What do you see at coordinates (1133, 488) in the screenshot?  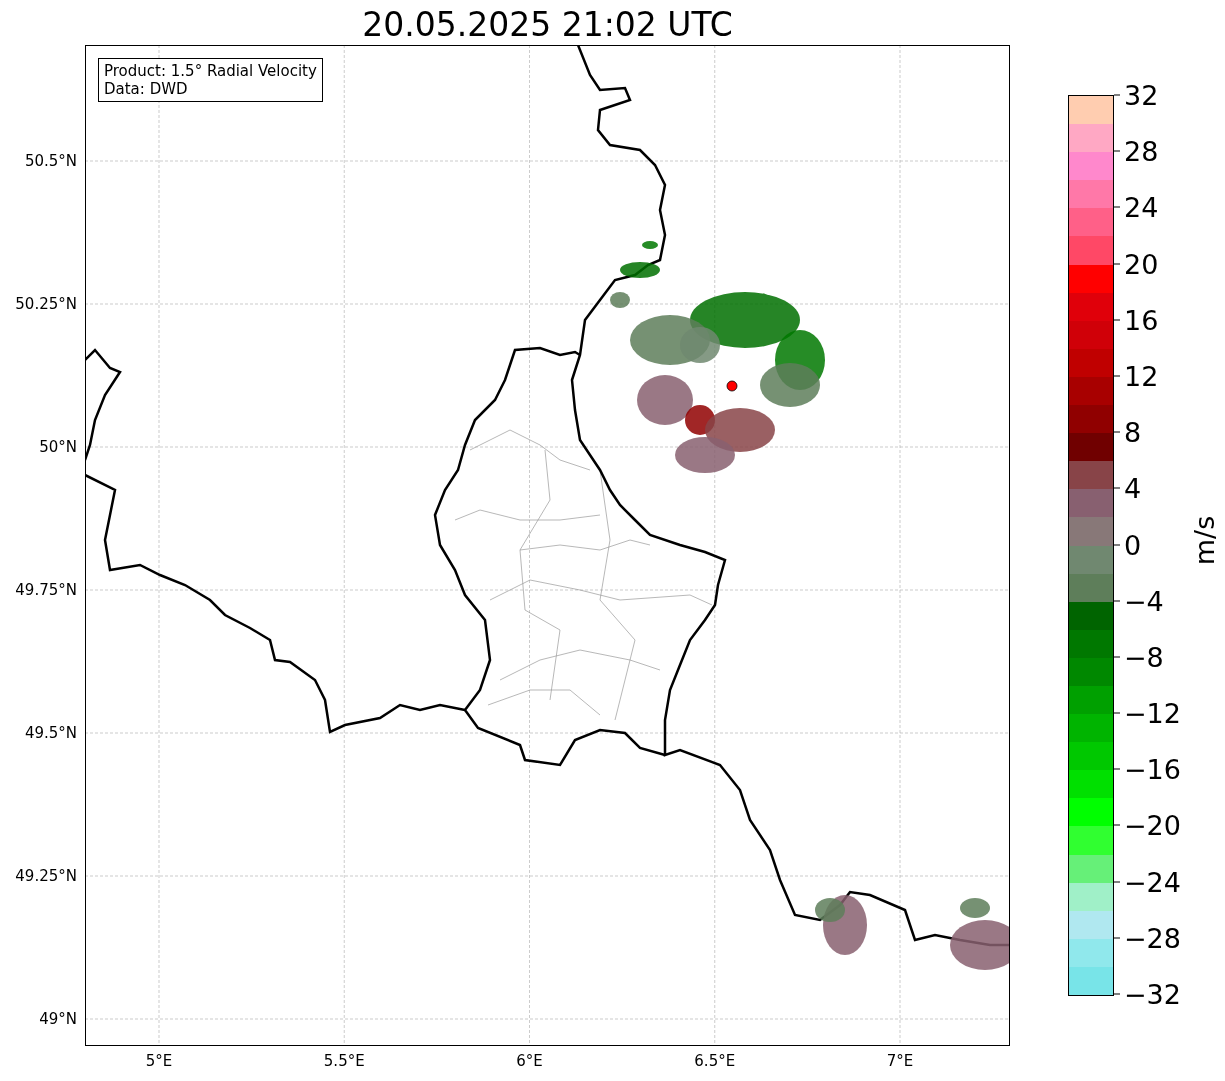 I see `colorbar-tick-label: 4` at bounding box center [1133, 488].